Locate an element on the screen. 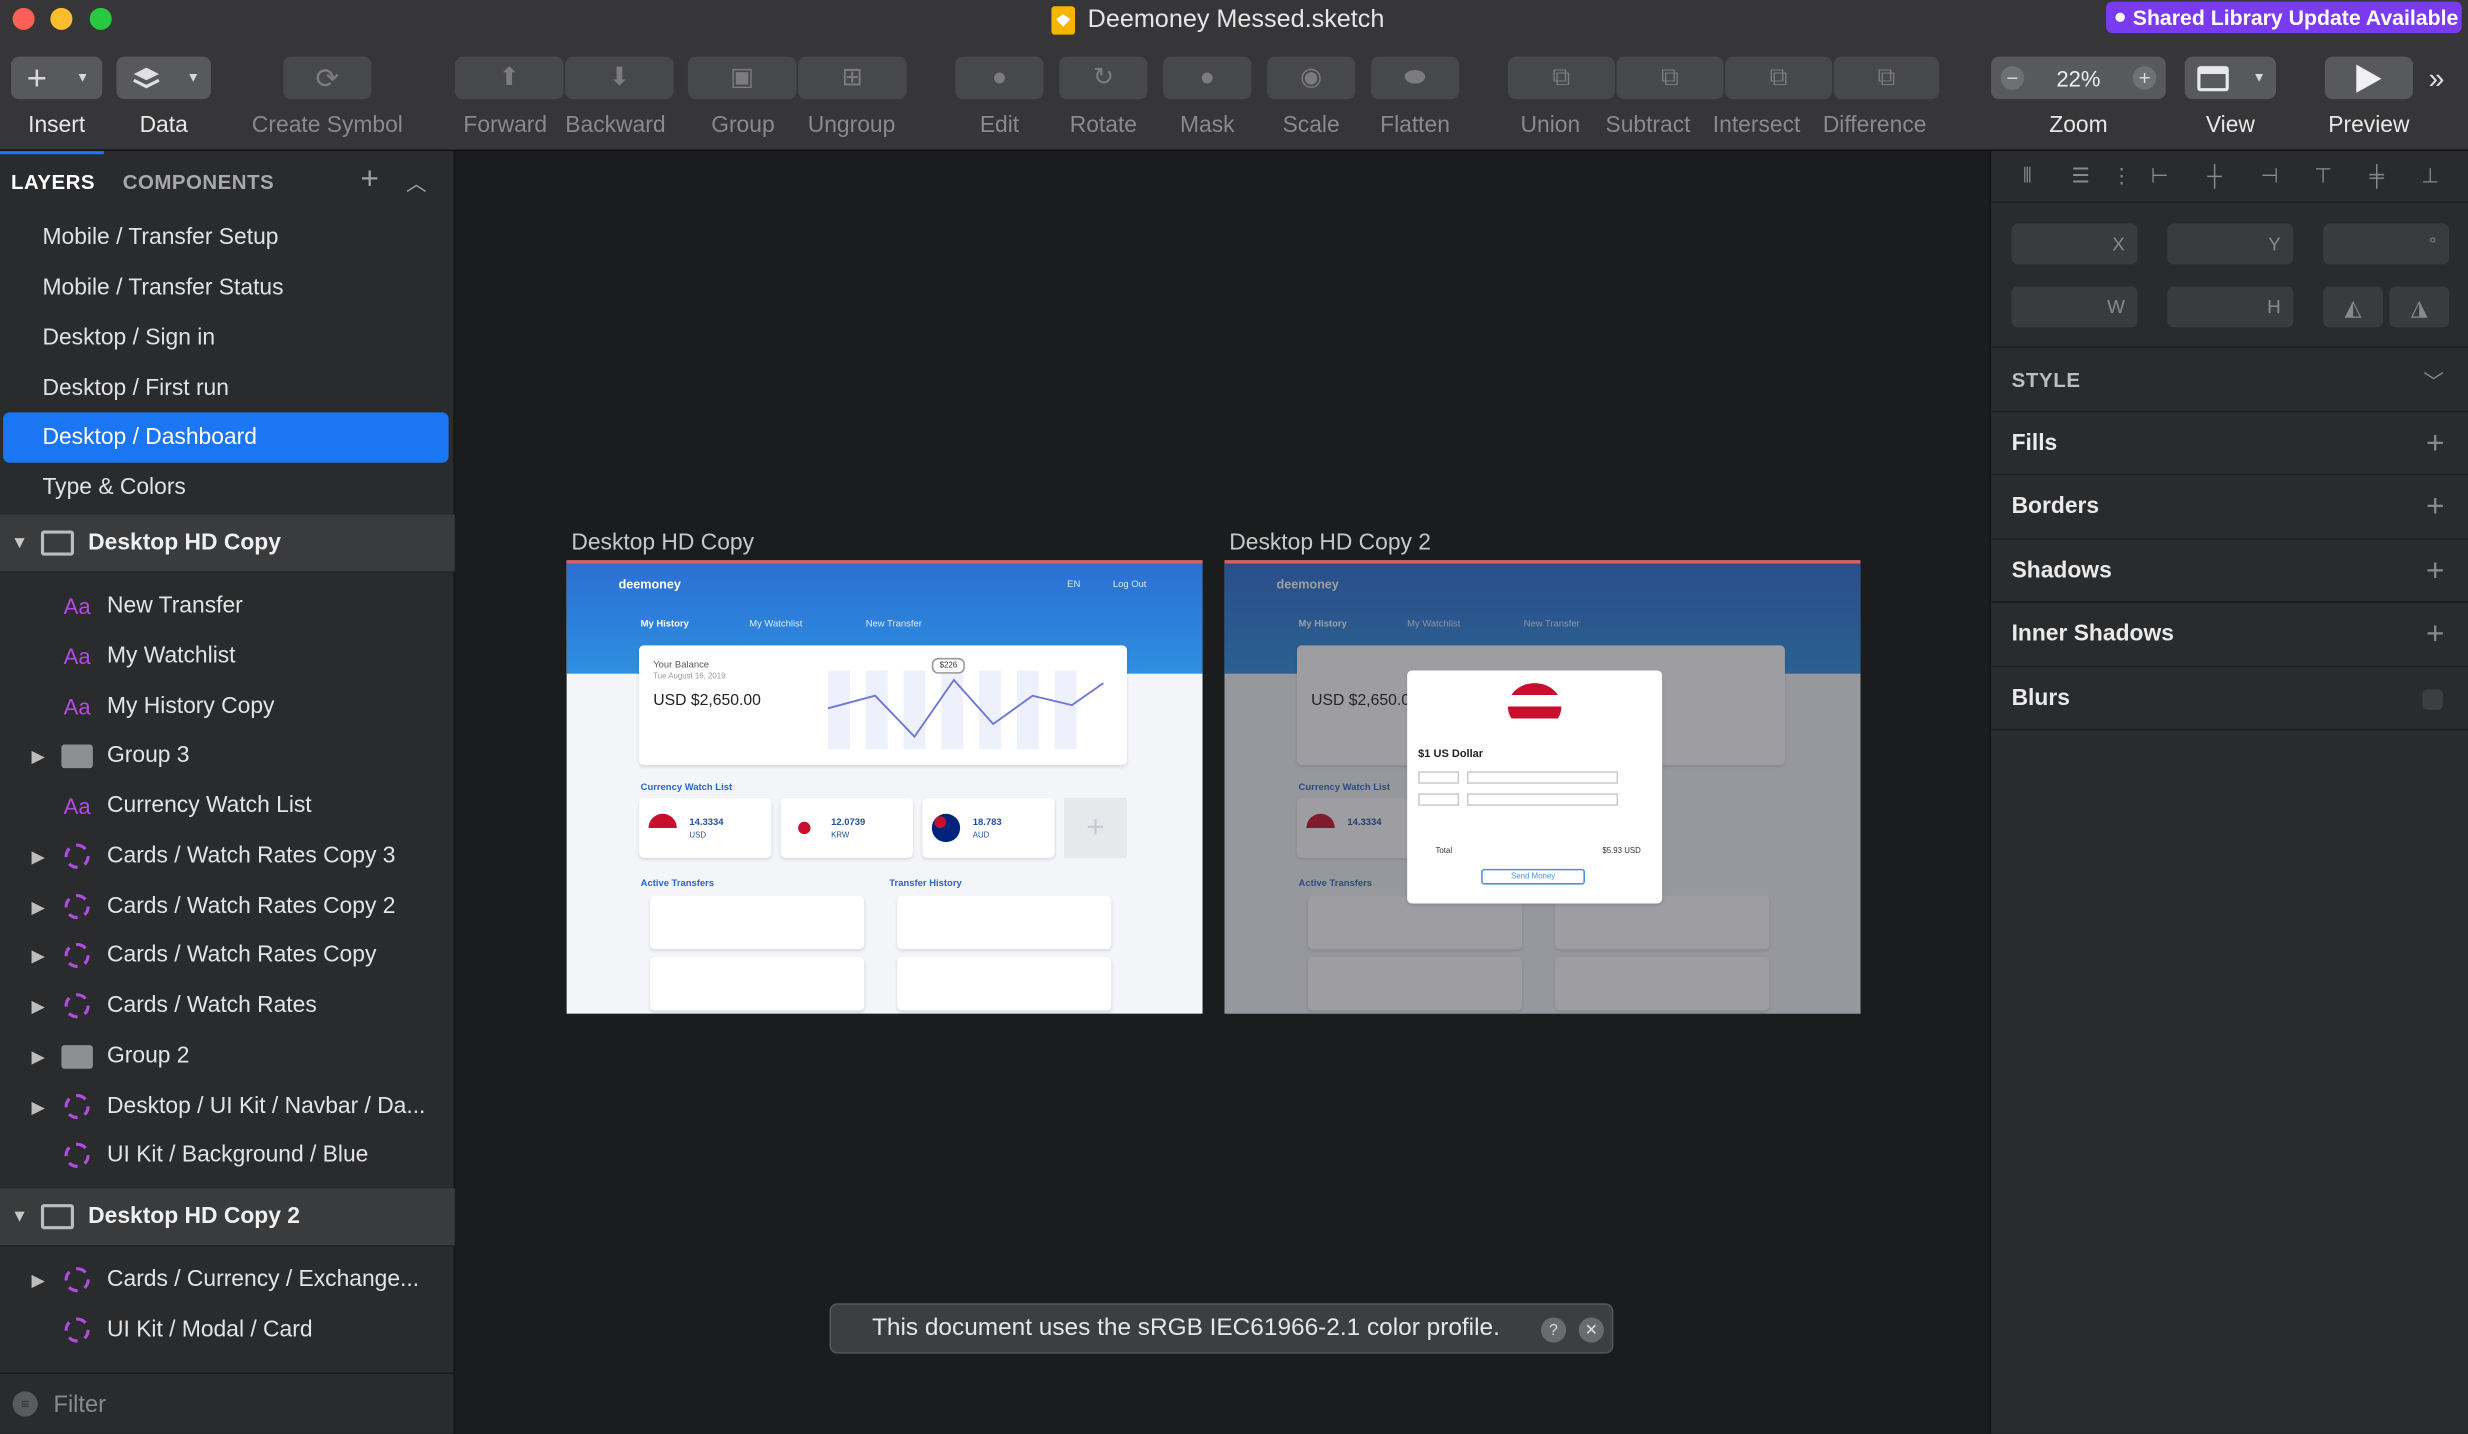 This screenshot has width=2468, height=1434. preview-button is located at coordinates (2368, 78).